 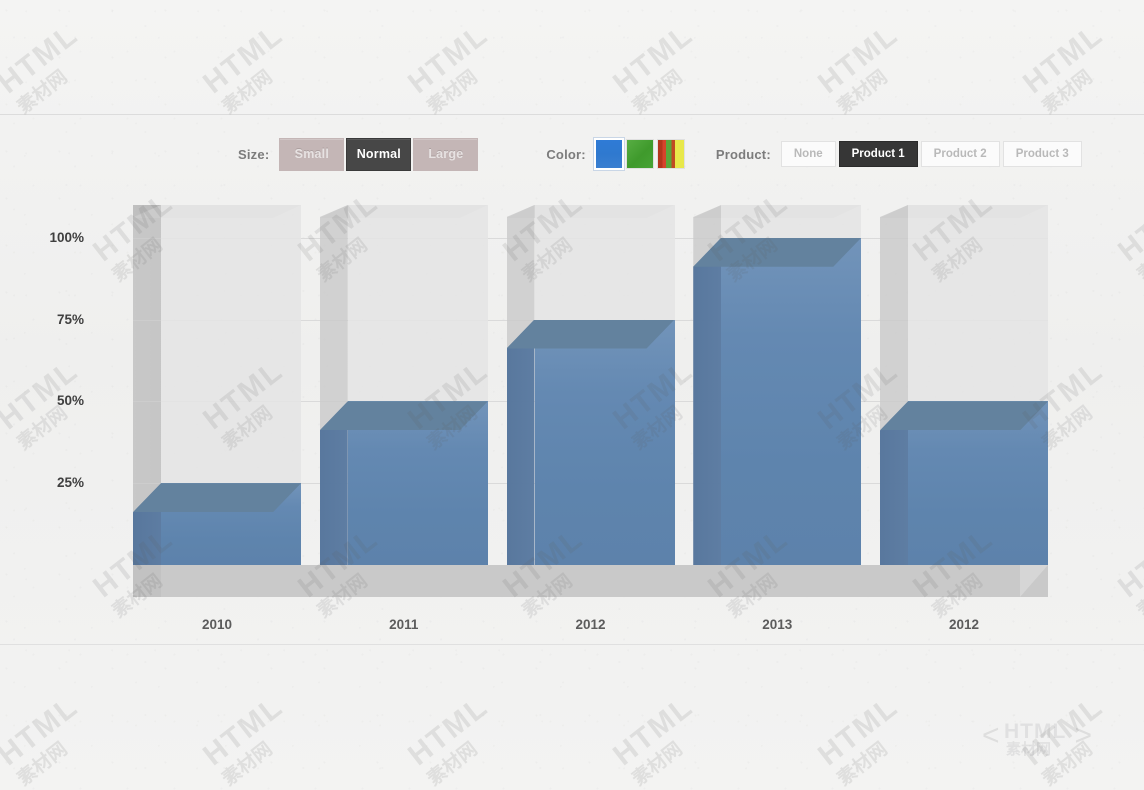 I want to click on color-swatch-list, so click(x=639, y=154).